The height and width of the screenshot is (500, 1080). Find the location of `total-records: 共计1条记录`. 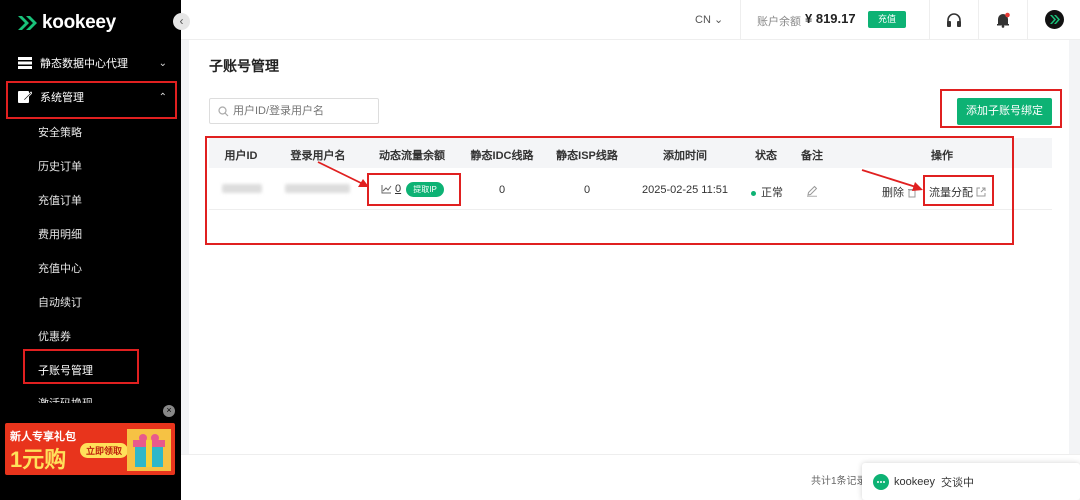

total-records: 共计1条记录 is located at coordinates (839, 481).